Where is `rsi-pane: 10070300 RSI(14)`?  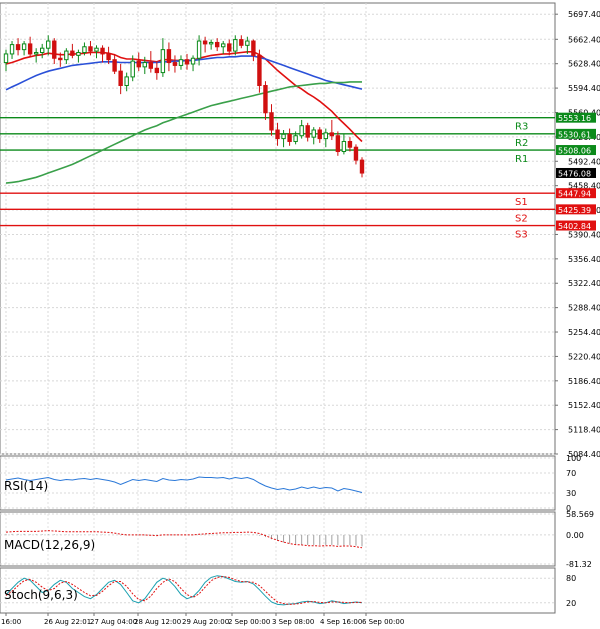 rsi-pane: 10070300 RSI(14) is located at coordinates (290, 483).